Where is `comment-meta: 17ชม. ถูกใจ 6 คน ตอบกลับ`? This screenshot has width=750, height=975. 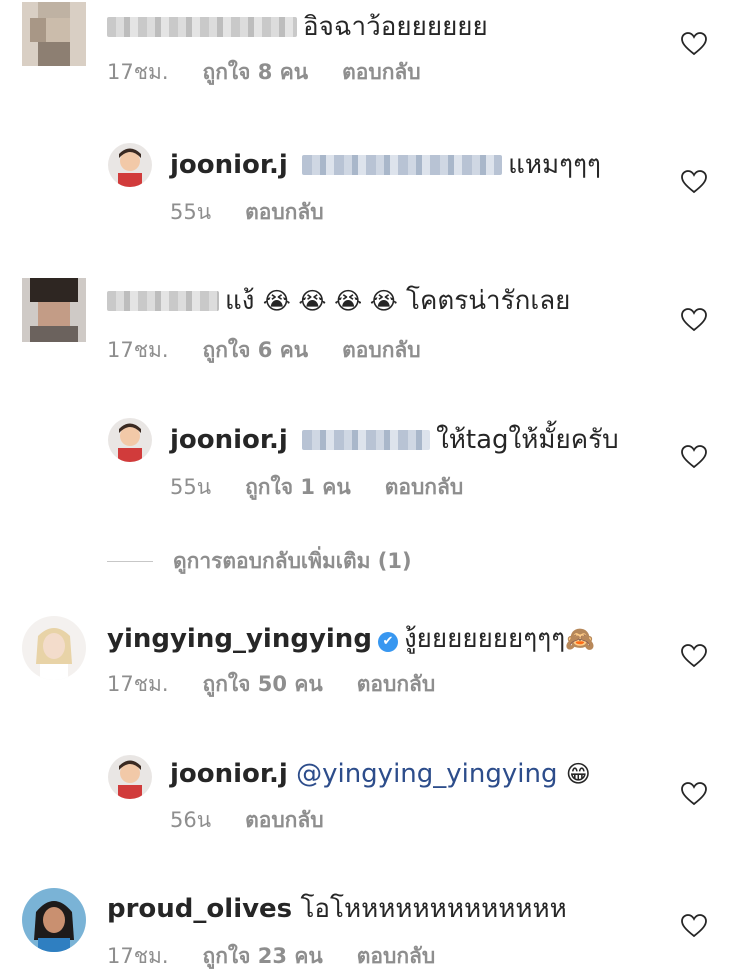 comment-meta: 17ชม. ถูกใจ 6 คน ตอบกลับ is located at coordinates (264, 350).